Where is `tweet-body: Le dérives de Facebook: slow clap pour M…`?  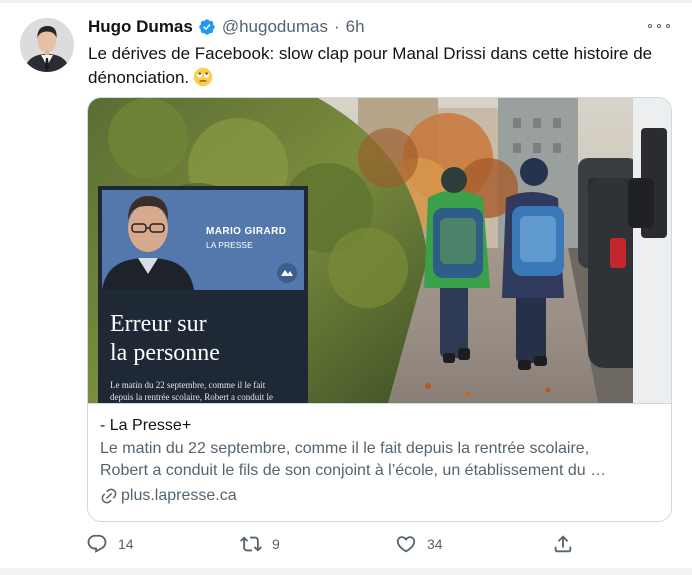
tweet-body: Le dérives de Facebook: slow clap pour M… is located at coordinates (370, 65).